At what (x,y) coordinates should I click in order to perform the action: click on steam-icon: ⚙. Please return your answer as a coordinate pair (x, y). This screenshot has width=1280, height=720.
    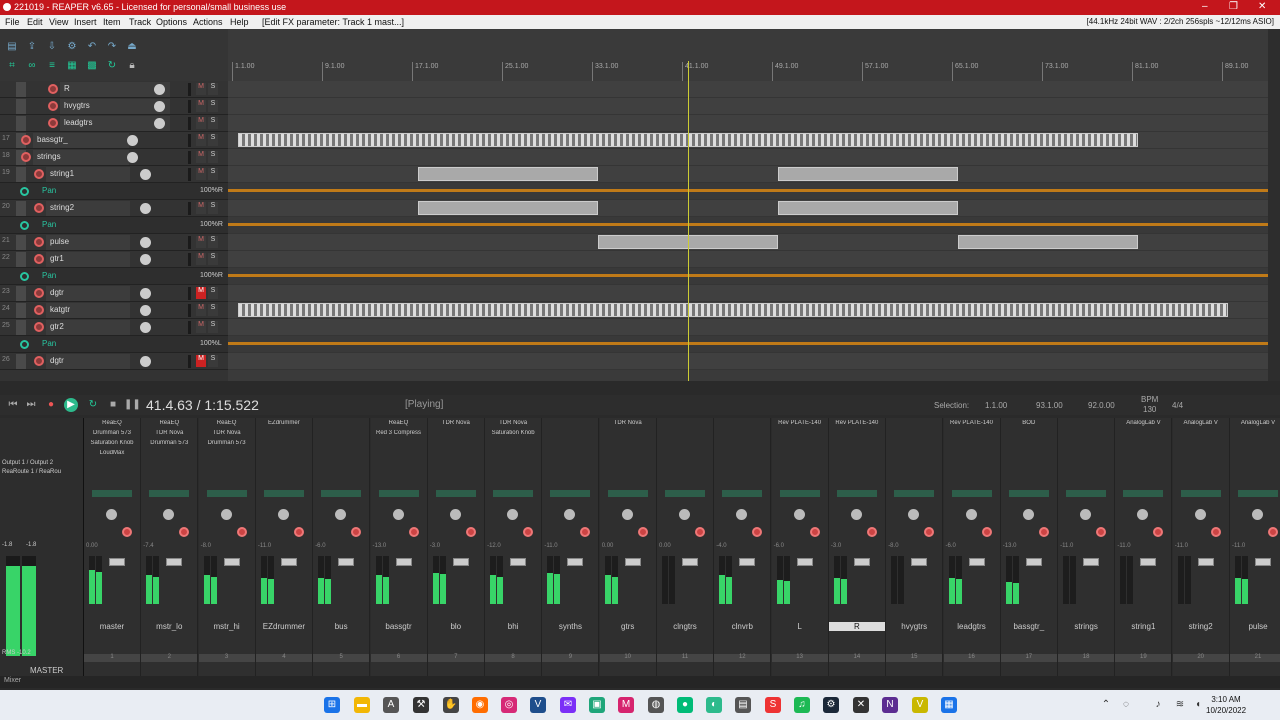
    Looking at the image, I should click on (831, 705).